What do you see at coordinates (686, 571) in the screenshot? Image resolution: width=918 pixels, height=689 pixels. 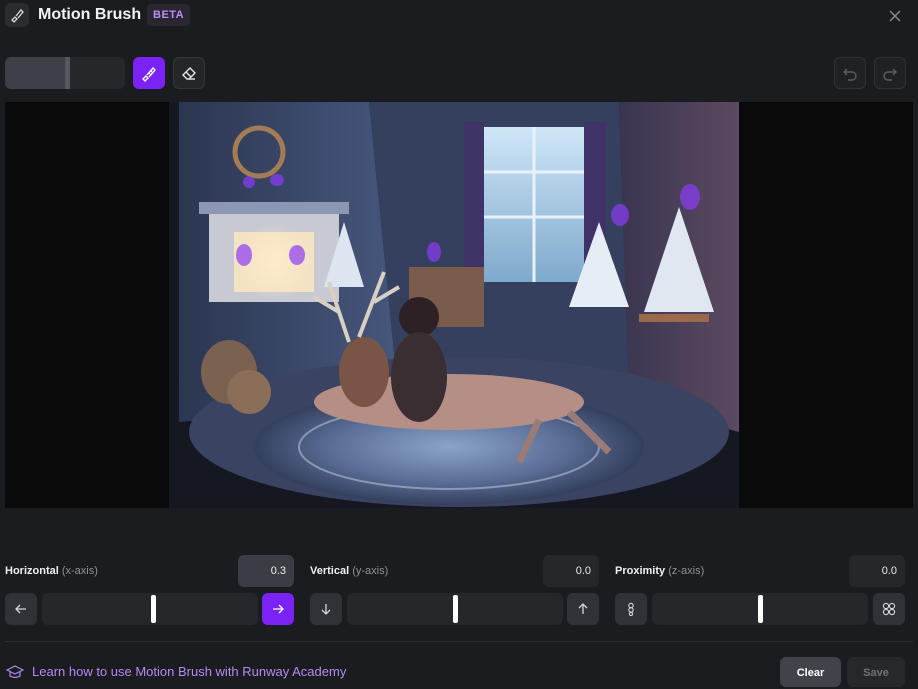 I see `proximity-axis-hint: (z-axis)` at bounding box center [686, 571].